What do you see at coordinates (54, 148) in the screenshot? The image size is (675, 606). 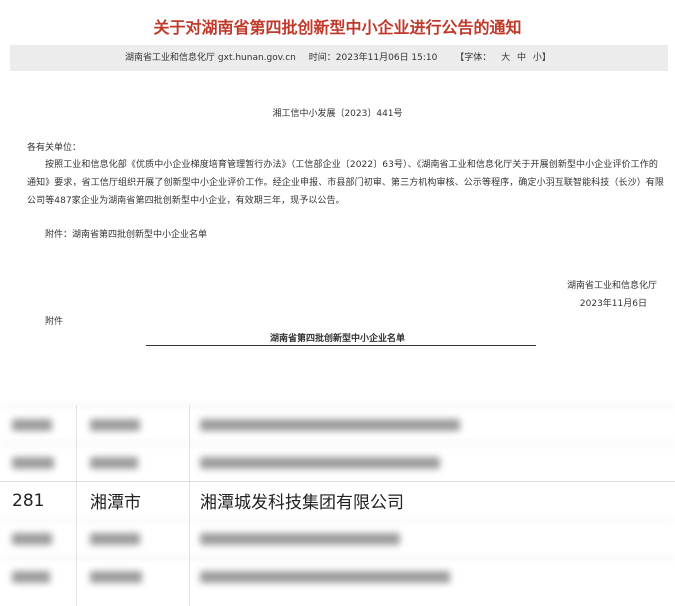 I see `salutation: 各有关单位：` at bounding box center [54, 148].